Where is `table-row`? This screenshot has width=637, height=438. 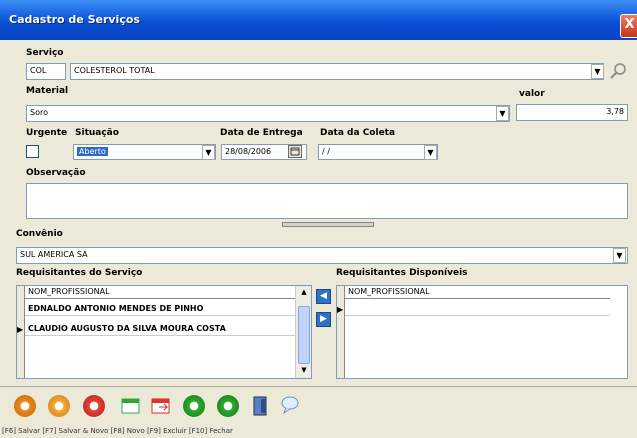 table-row is located at coordinates (477, 309).